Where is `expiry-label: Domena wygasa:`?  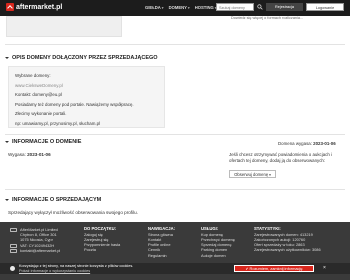
expiry-label: Domena wygasa: is located at coordinates (295, 143).